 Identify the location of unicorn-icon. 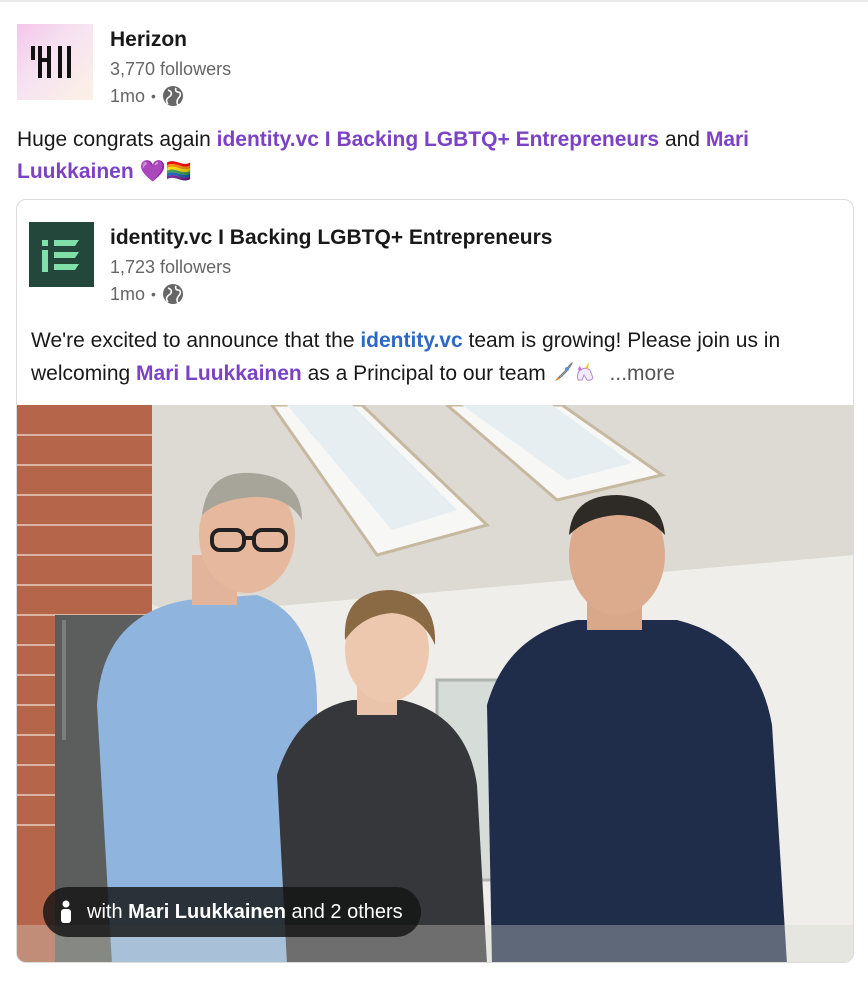
(585, 371).